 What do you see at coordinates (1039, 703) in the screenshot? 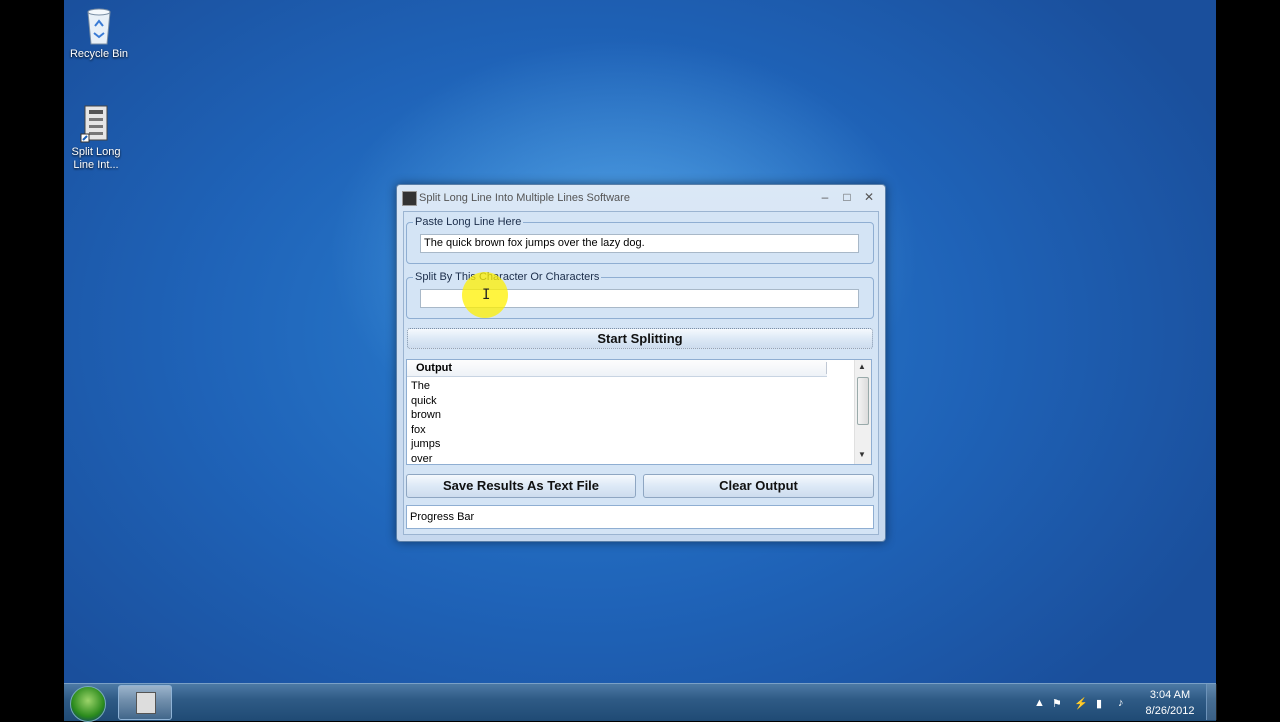
I see `show-hidden-icon: ▲` at bounding box center [1039, 703].